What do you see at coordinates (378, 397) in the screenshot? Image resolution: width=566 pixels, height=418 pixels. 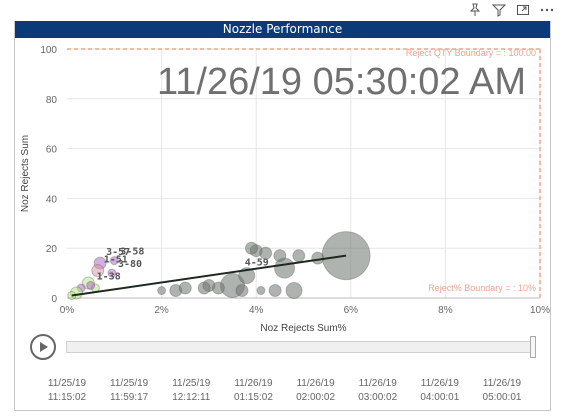 I see `timeline-tick-time: 03:00:02` at bounding box center [378, 397].